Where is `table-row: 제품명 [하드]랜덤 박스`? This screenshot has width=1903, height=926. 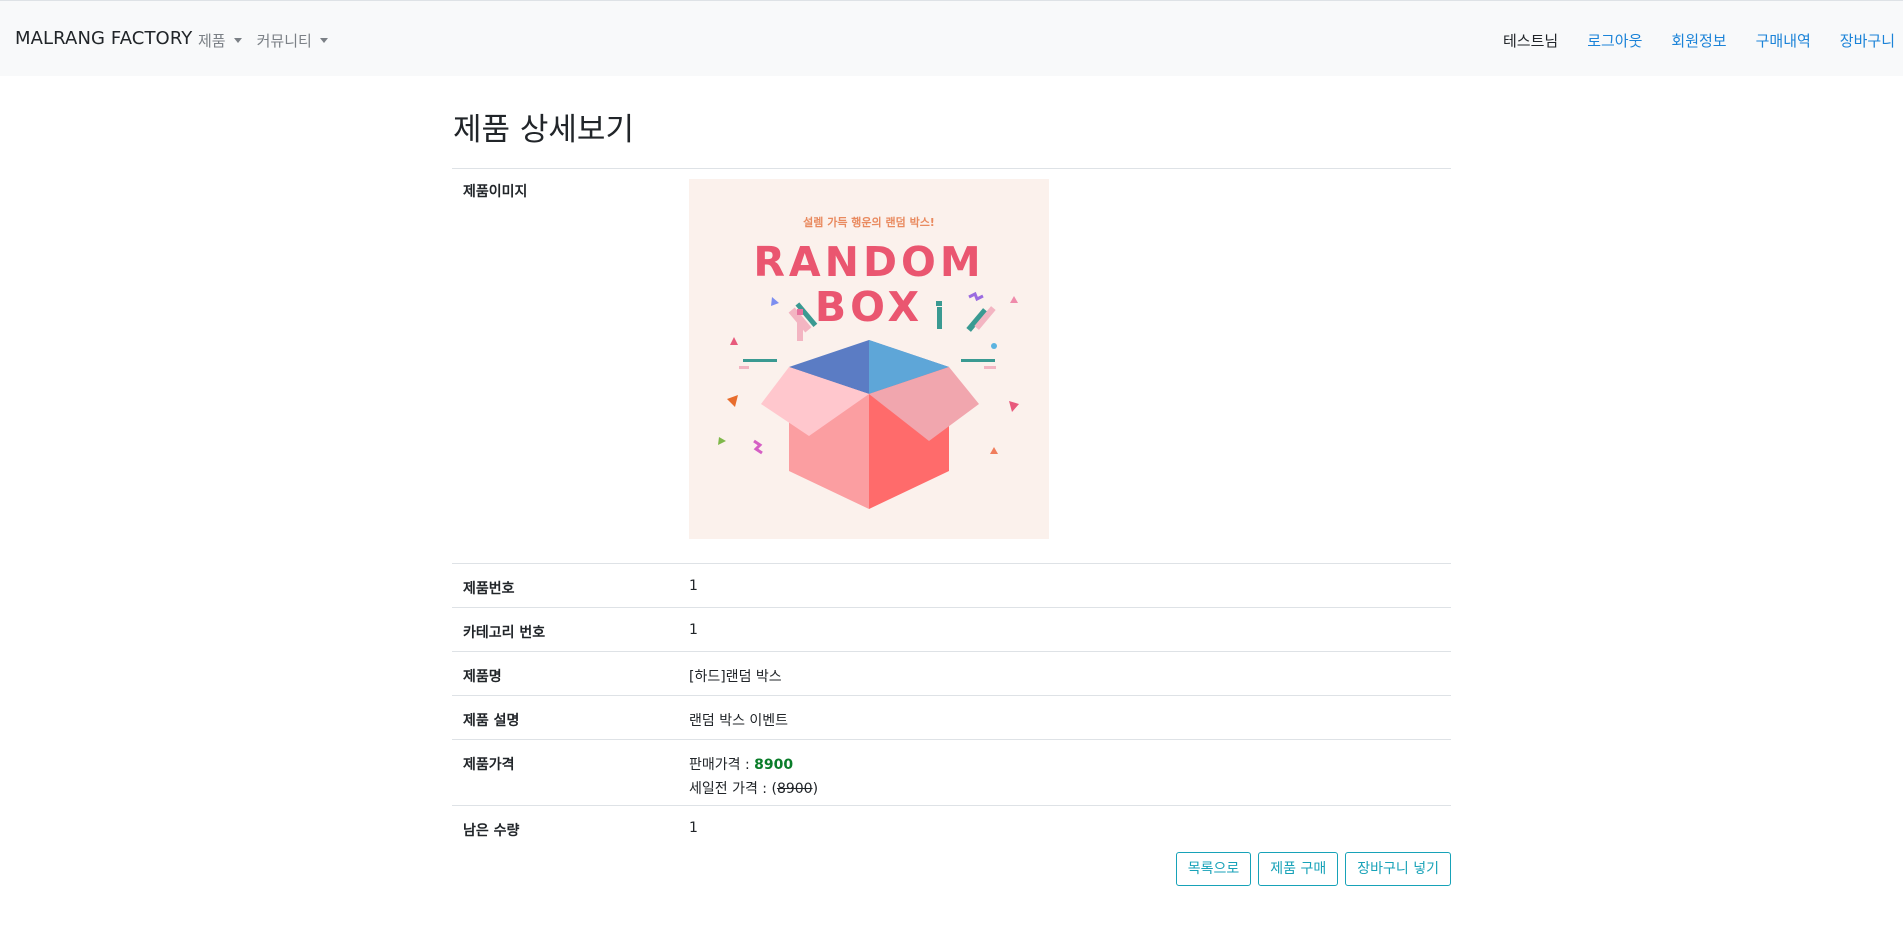
table-row: 제품명 [하드]랜덤 박스 is located at coordinates (951, 673).